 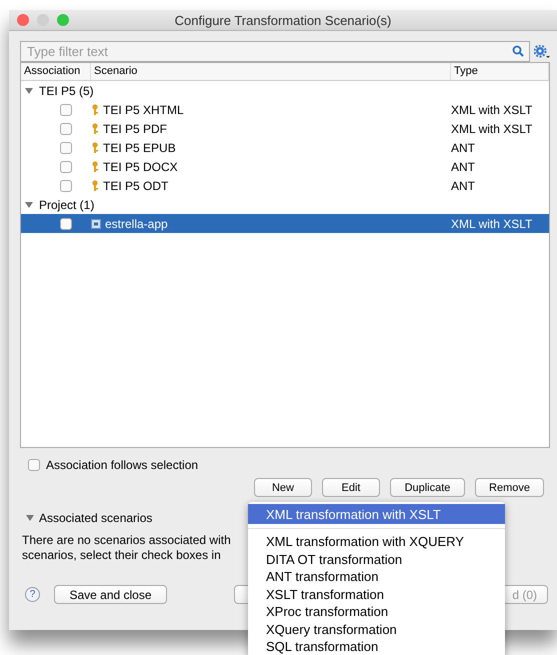 I want to click on scenario-name: TEI P5 PDF, so click(x=135, y=129).